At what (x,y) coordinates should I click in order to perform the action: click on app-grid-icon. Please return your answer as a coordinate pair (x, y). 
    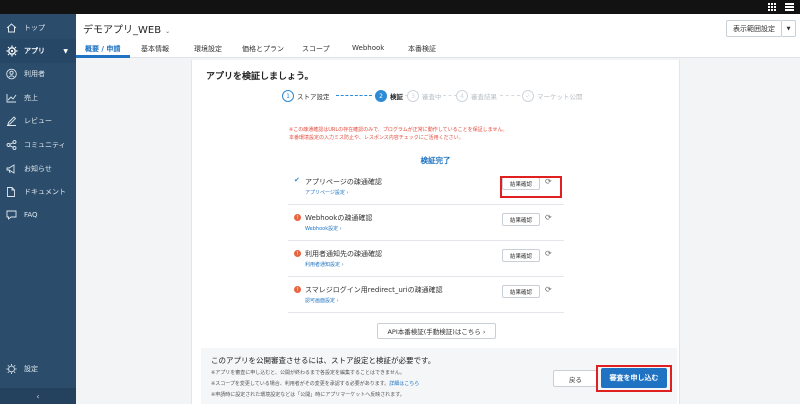
    Looking at the image, I should click on (772, 7).